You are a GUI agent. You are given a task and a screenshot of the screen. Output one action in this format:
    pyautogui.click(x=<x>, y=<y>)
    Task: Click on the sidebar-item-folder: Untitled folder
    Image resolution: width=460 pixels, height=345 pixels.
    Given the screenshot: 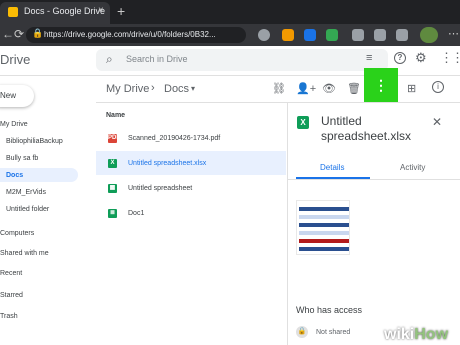 What is the action you would take?
    pyautogui.click(x=27, y=209)
    